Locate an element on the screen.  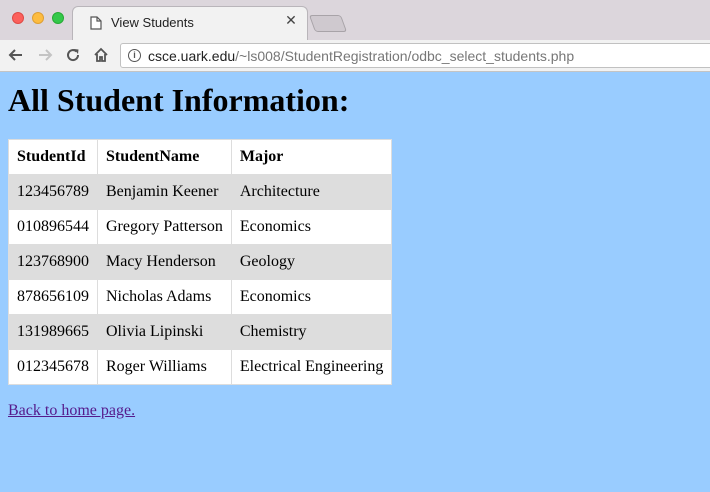
table-row: 123456789 Benjamin Keener Architecture is located at coordinates (200, 192).